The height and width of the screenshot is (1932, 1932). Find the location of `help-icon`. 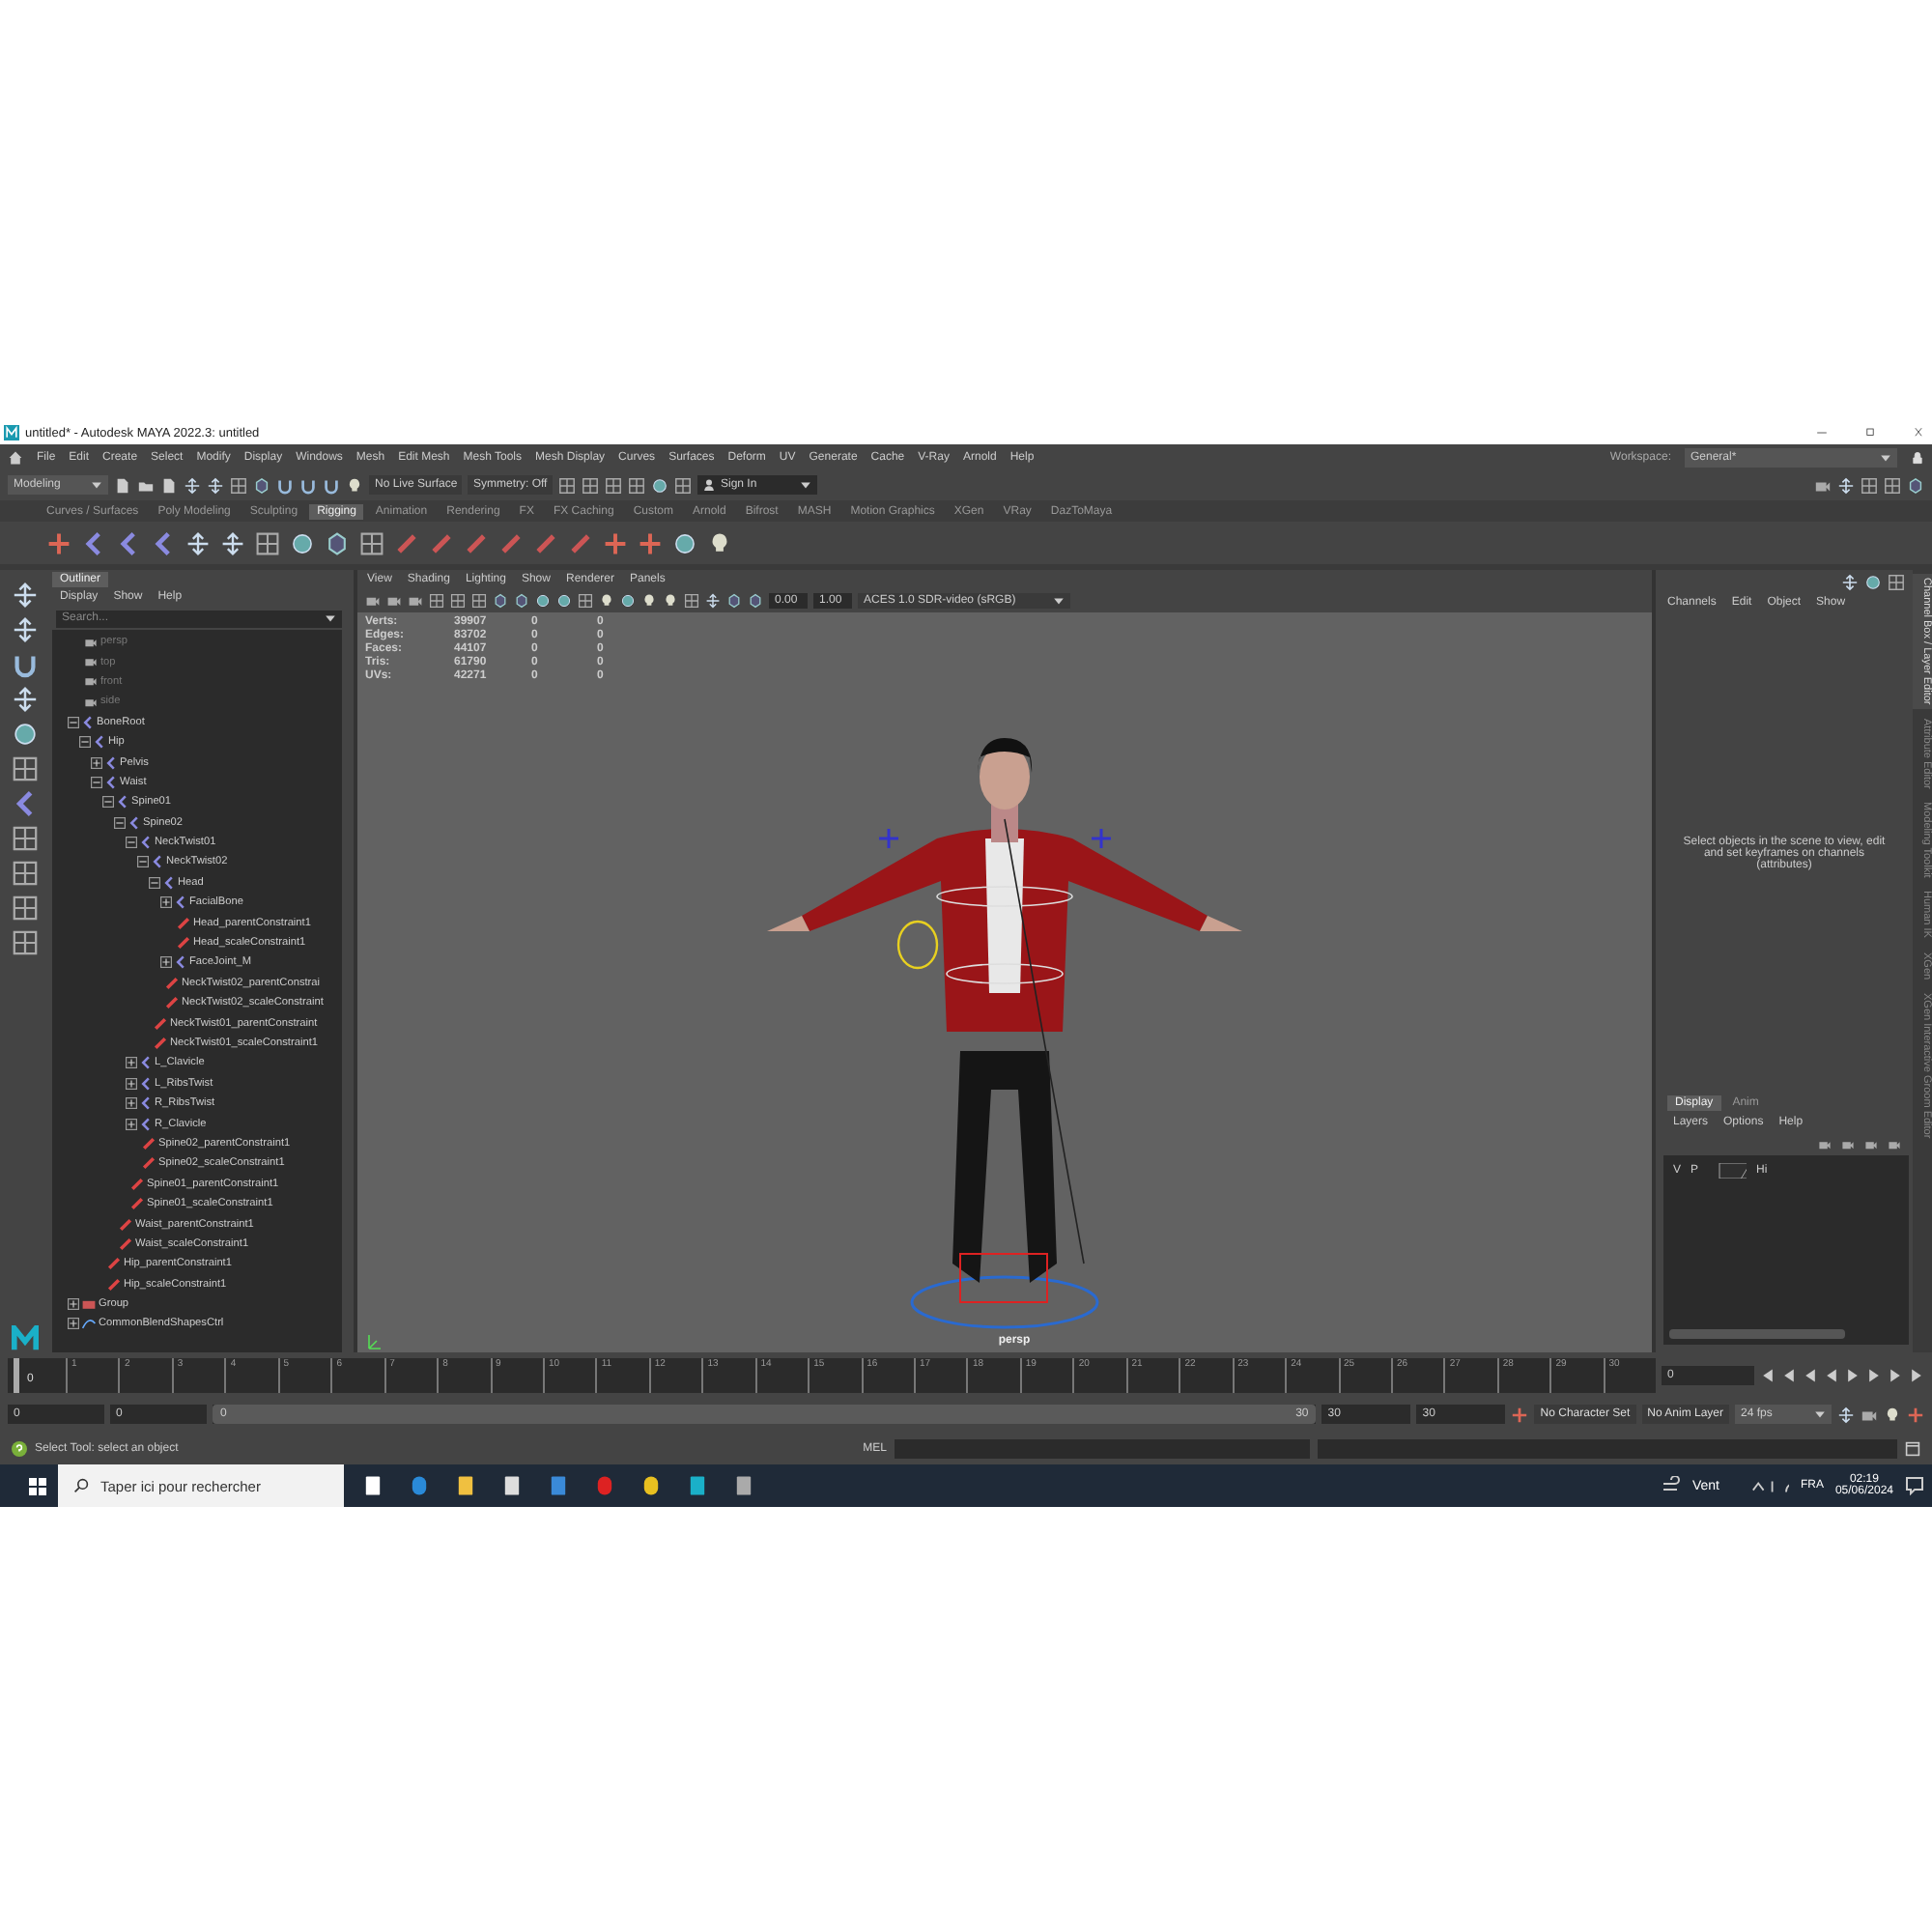

help-icon is located at coordinates (19, 1448).